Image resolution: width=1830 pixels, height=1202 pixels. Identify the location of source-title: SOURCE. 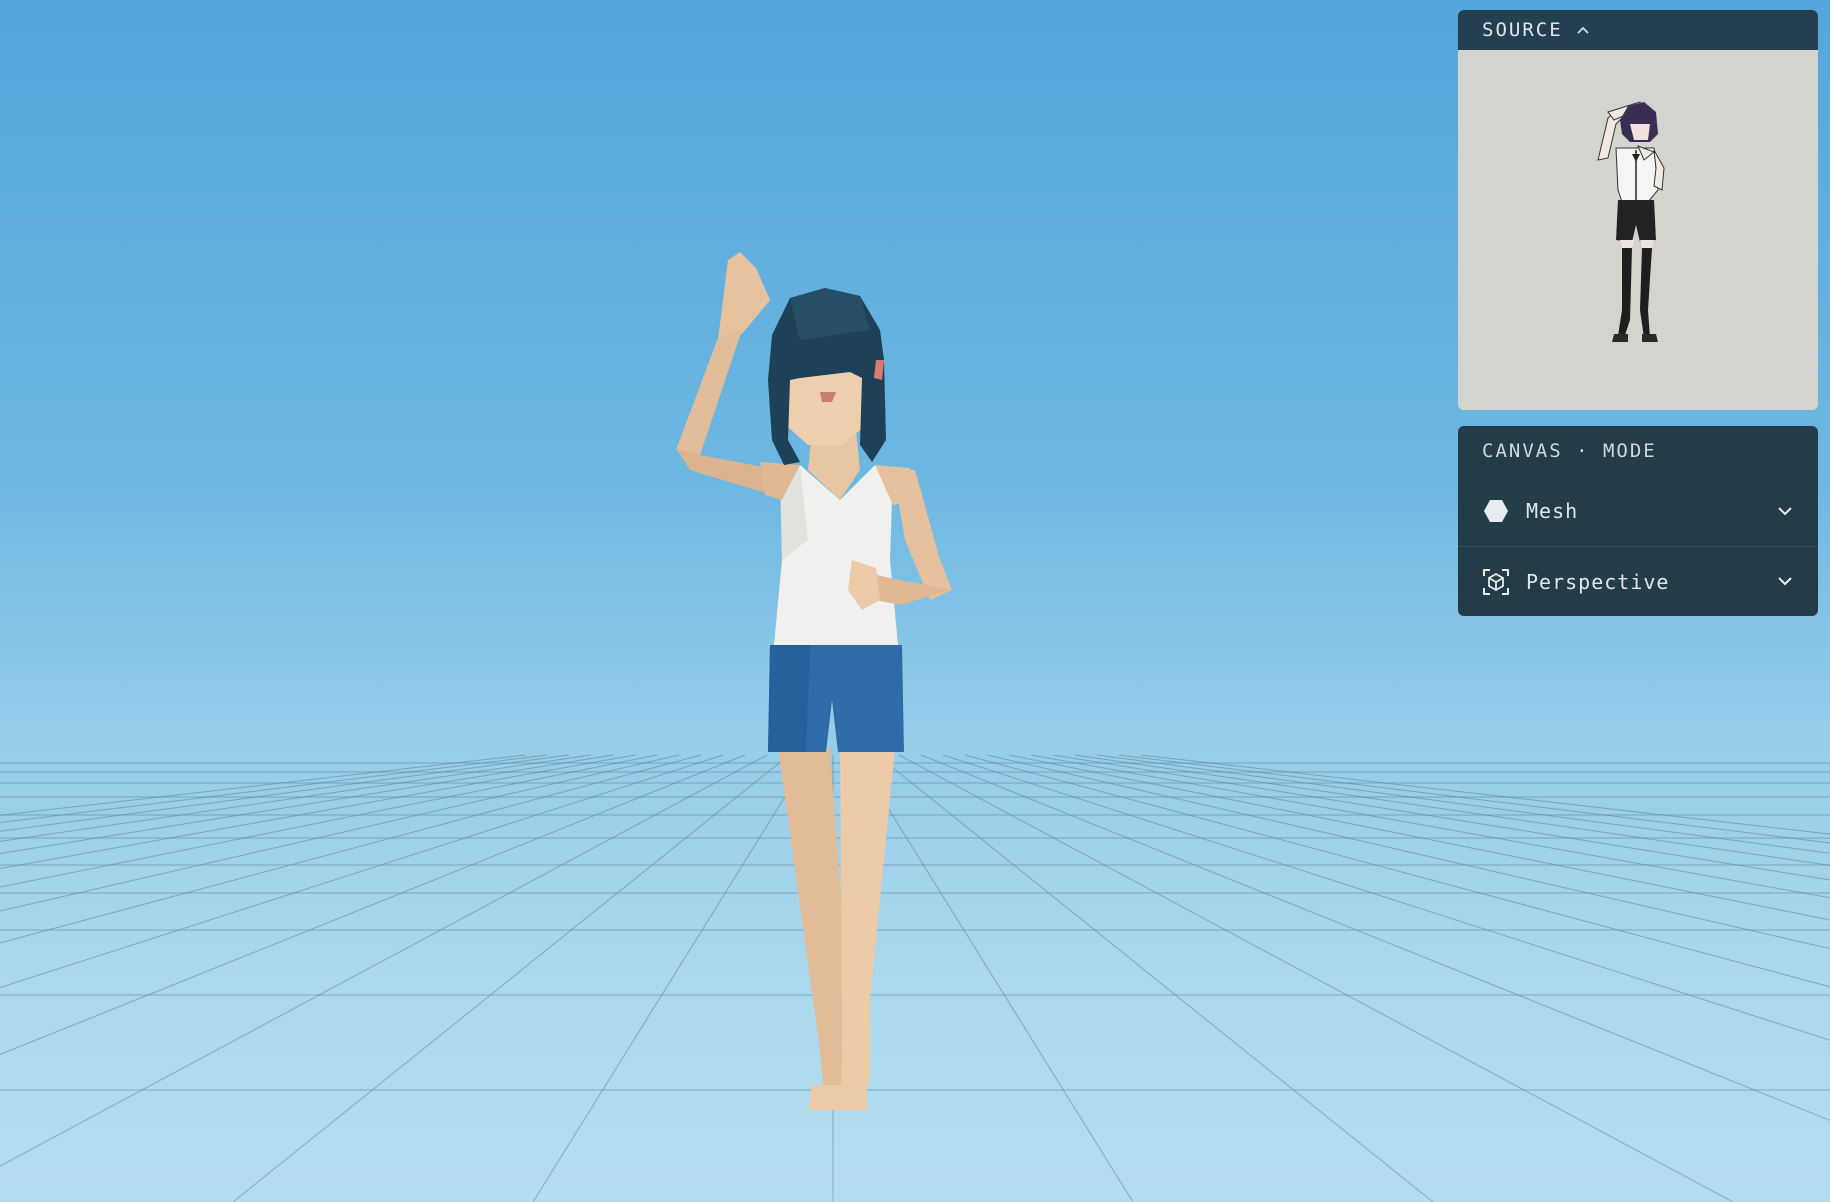
(1522, 30).